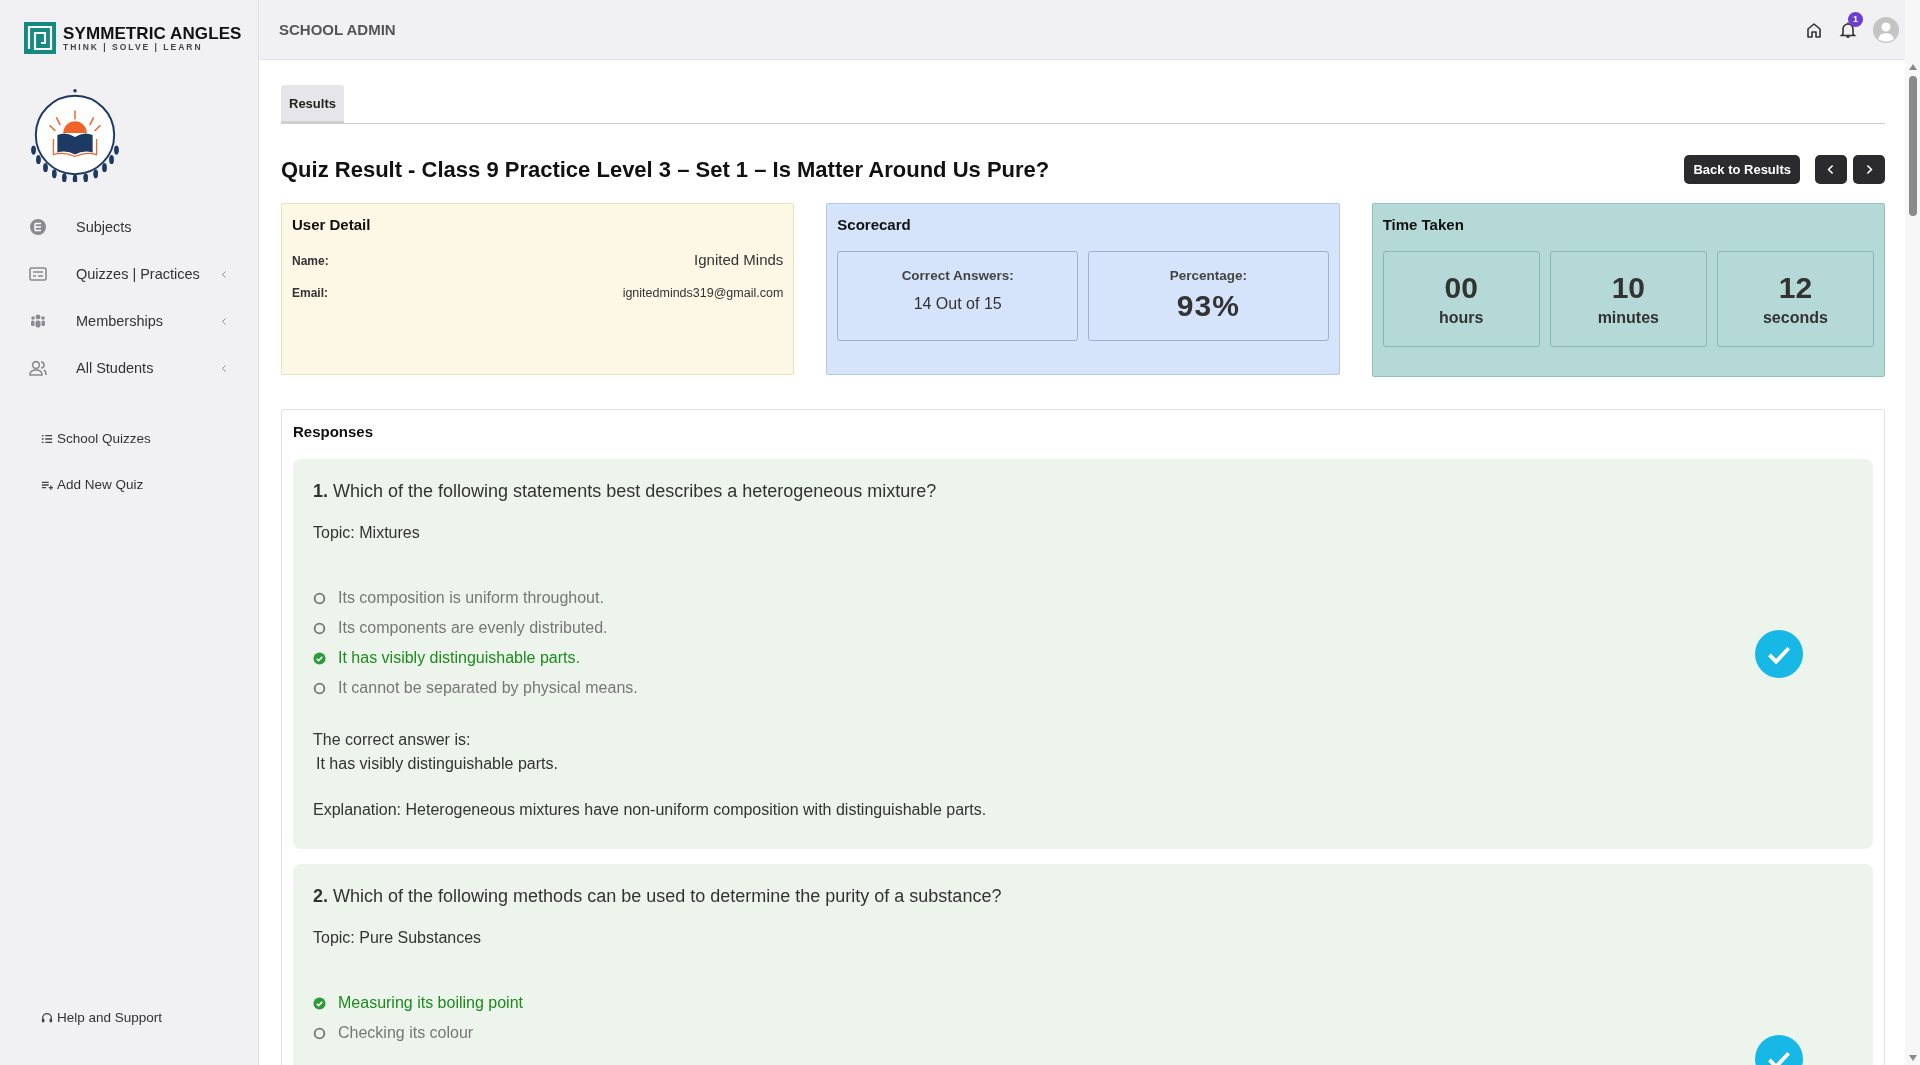 This screenshot has width=1920, height=1065. I want to click on question-text: 2. Which of the following methods can be used to determine the purity of a substance?, so click(658, 896).